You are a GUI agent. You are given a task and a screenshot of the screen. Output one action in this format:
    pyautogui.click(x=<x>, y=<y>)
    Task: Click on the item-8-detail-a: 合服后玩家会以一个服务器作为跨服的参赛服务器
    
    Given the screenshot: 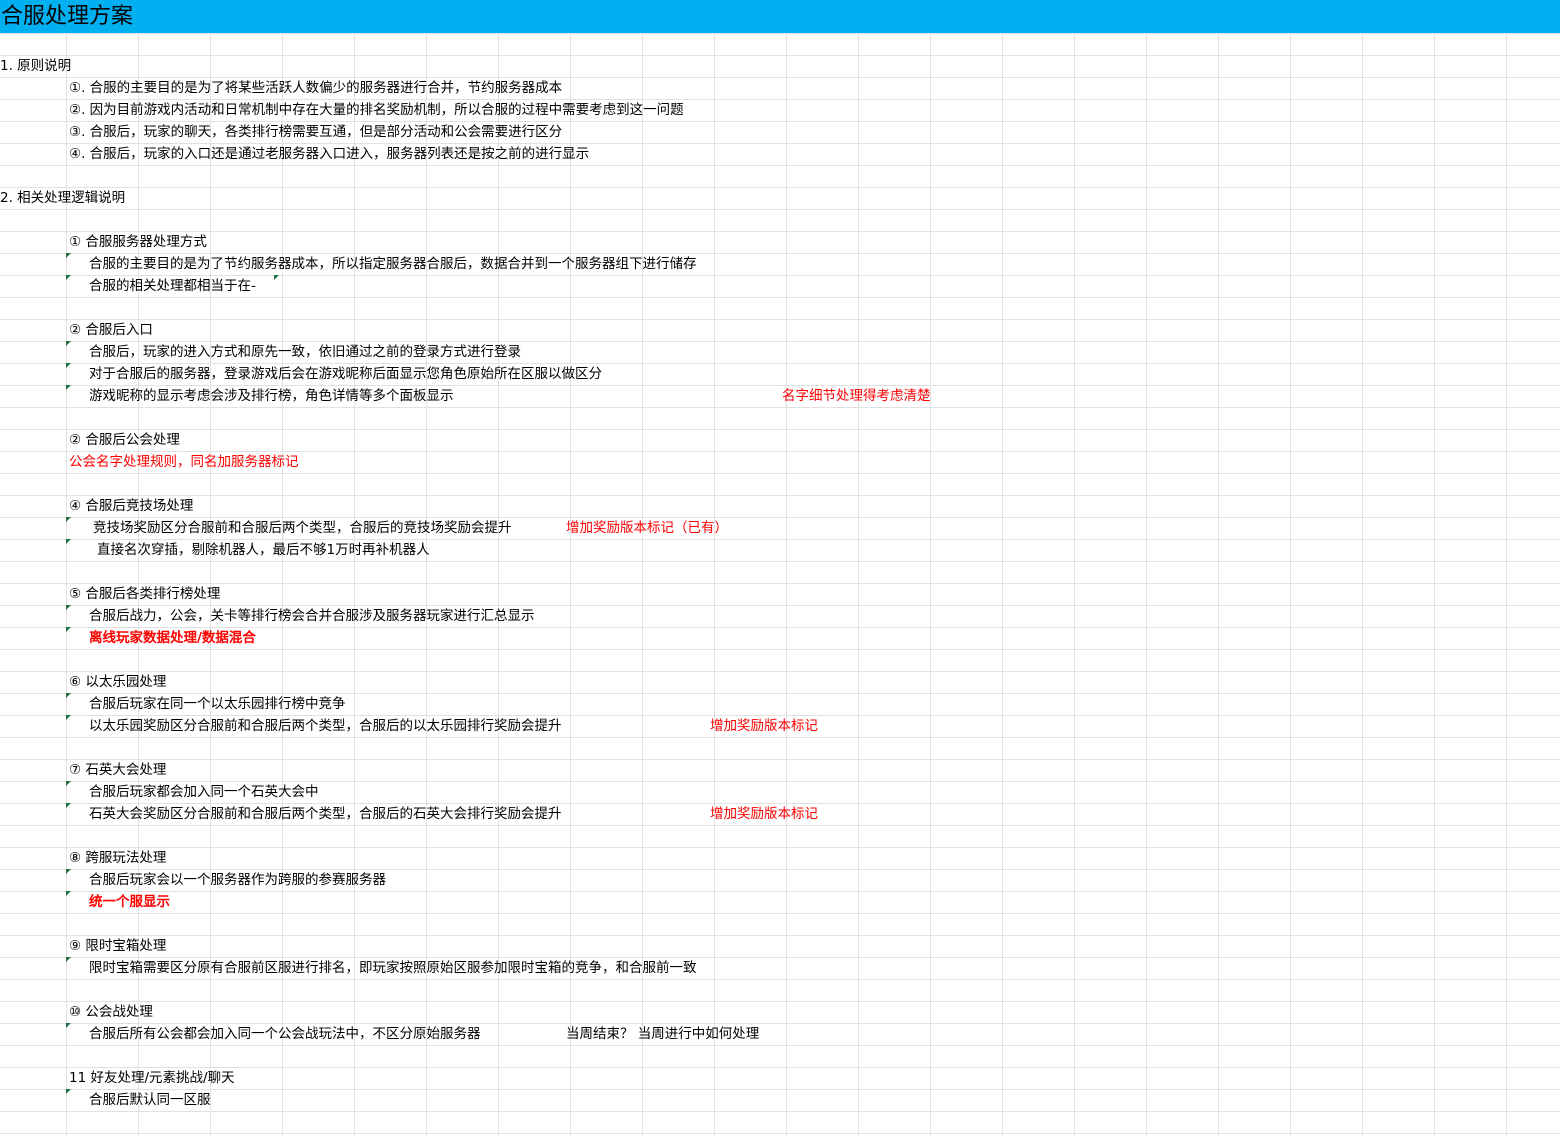 What is the action you would take?
    pyautogui.click(x=237, y=880)
    